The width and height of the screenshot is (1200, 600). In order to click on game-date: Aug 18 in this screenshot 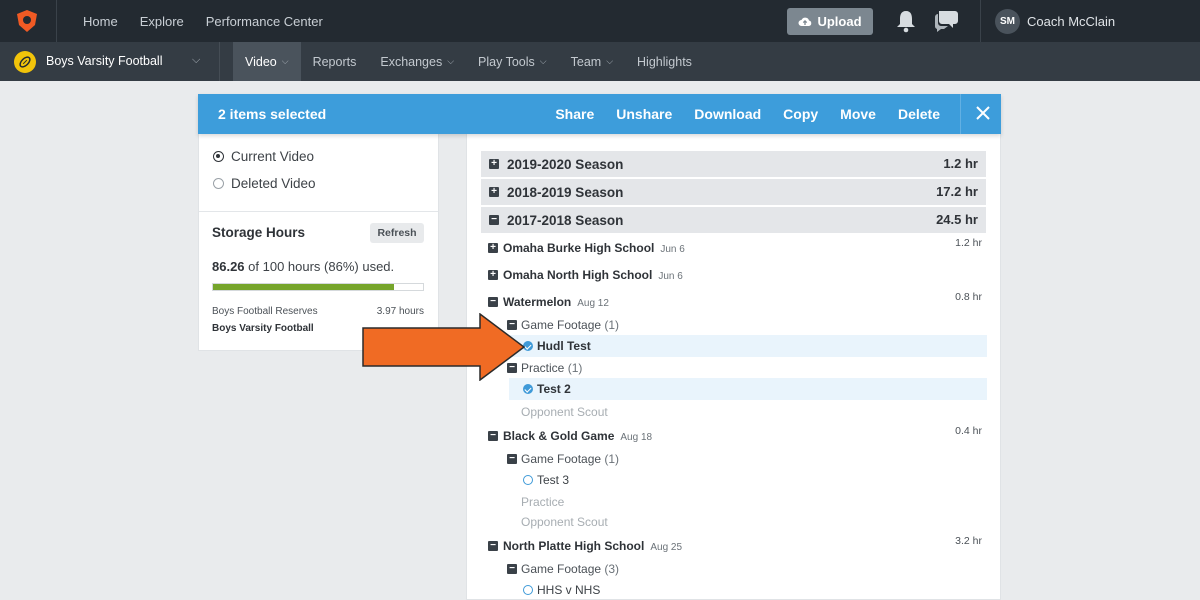, I will do `click(636, 437)`.